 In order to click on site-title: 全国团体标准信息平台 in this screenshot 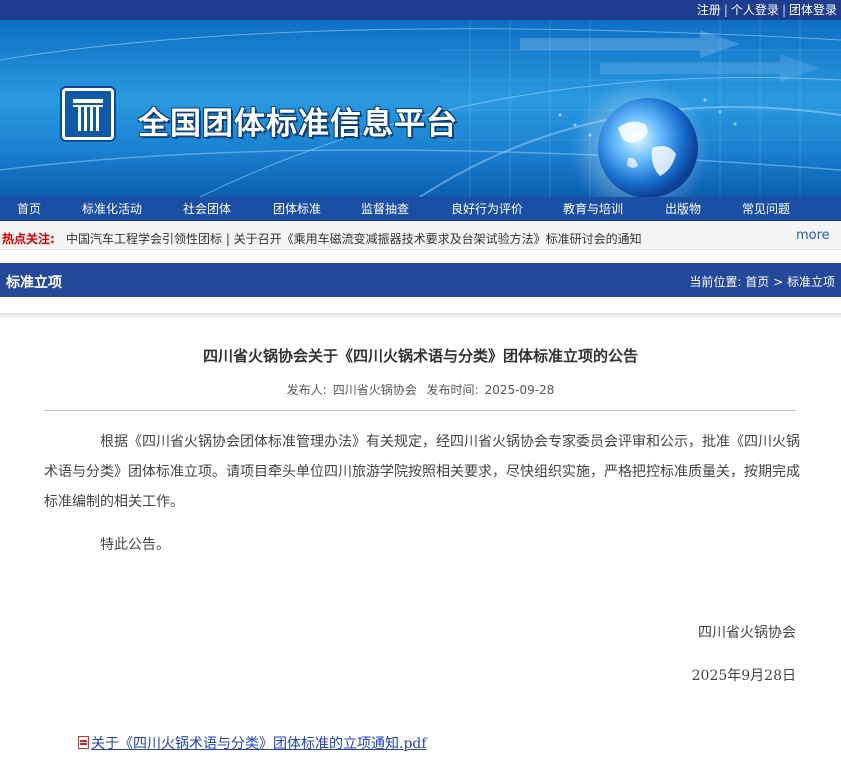, I will do `click(298, 124)`.